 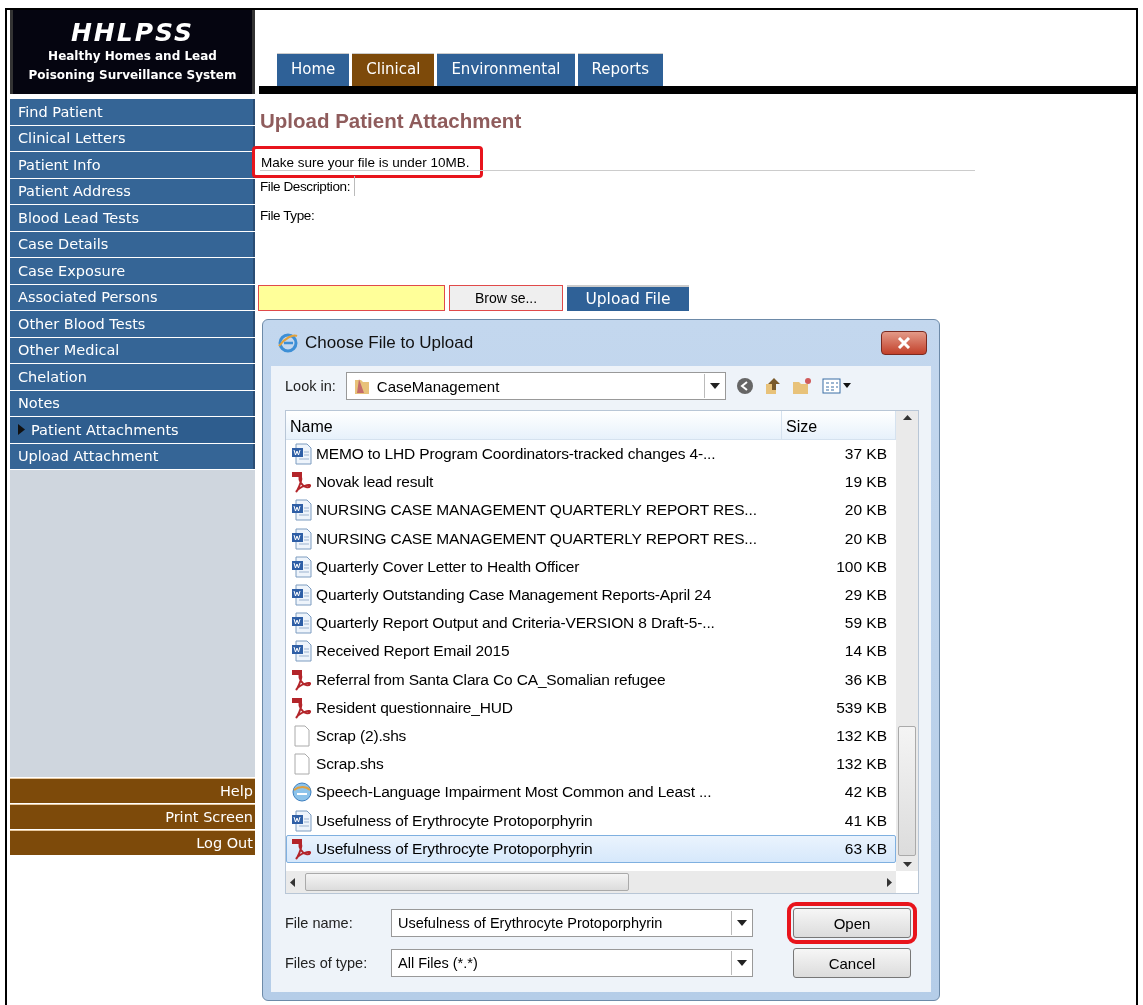 What do you see at coordinates (351, 298) in the screenshot?
I see `file-path-field` at bounding box center [351, 298].